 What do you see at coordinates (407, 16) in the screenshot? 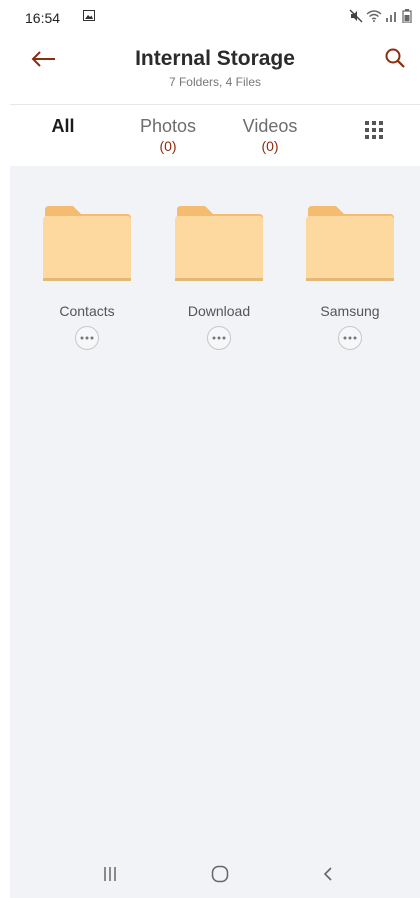
I see `battery-icon` at bounding box center [407, 16].